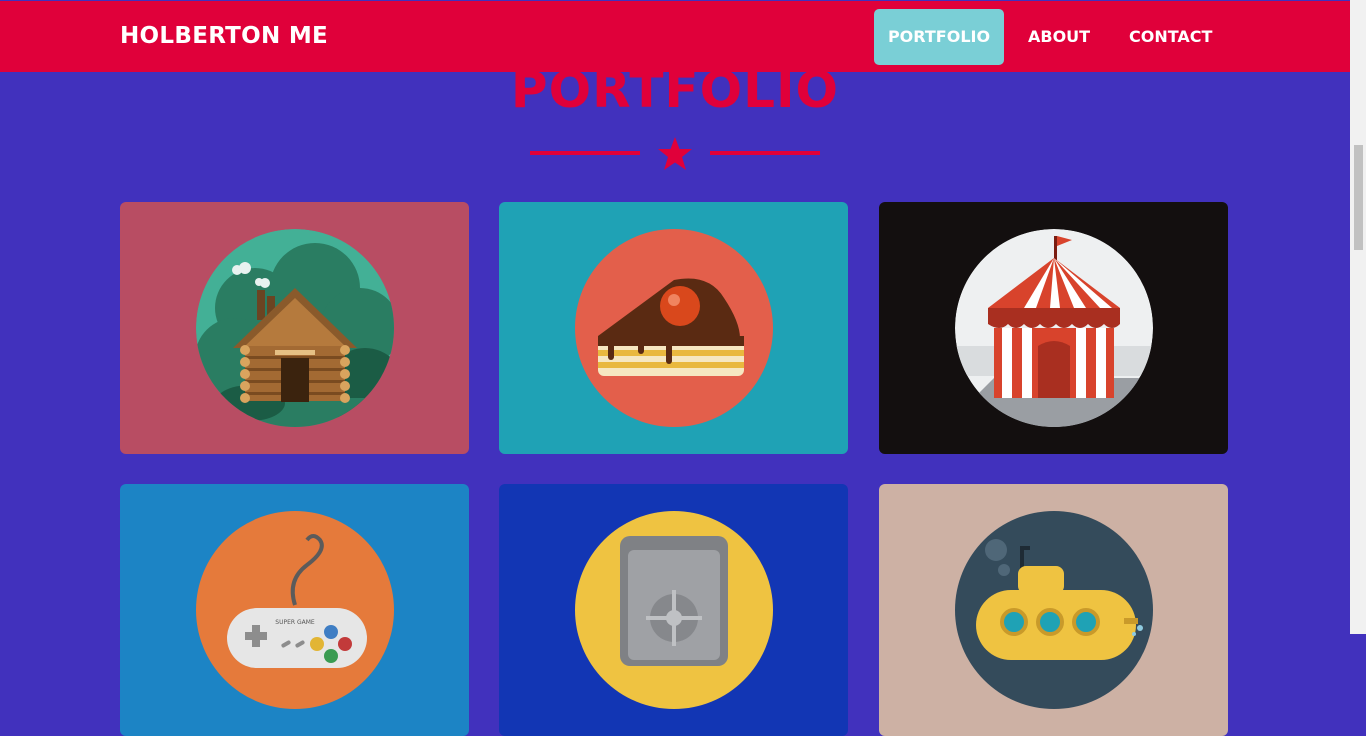  What do you see at coordinates (1358, 197) in the screenshot?
I see `scrollbar-thumb` at bounding box center [1358, 197].